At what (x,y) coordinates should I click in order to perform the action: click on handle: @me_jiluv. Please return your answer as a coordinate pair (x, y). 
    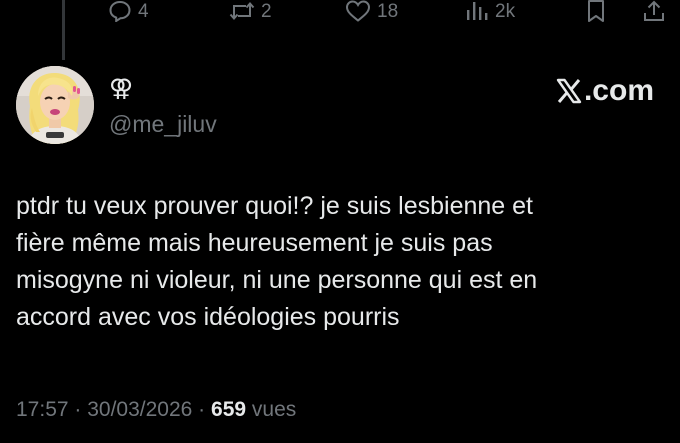
    Looking at the image, I should click on (163, 124).